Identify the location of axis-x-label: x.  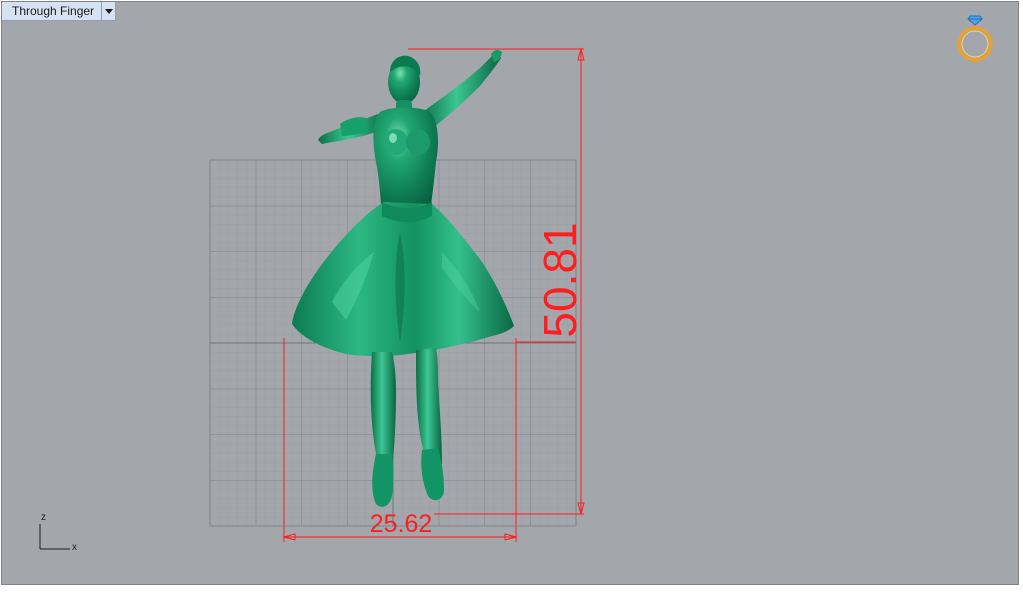
(74, 547).